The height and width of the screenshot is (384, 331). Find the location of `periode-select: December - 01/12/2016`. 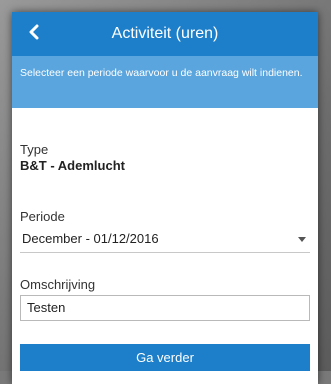

periode-select: December - 01/12/2016 is located at coordinates (165, 240).